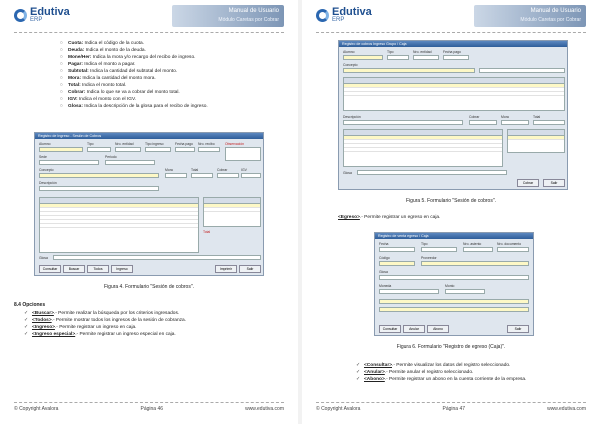  I want to click on observation-box, so click(243, 154).